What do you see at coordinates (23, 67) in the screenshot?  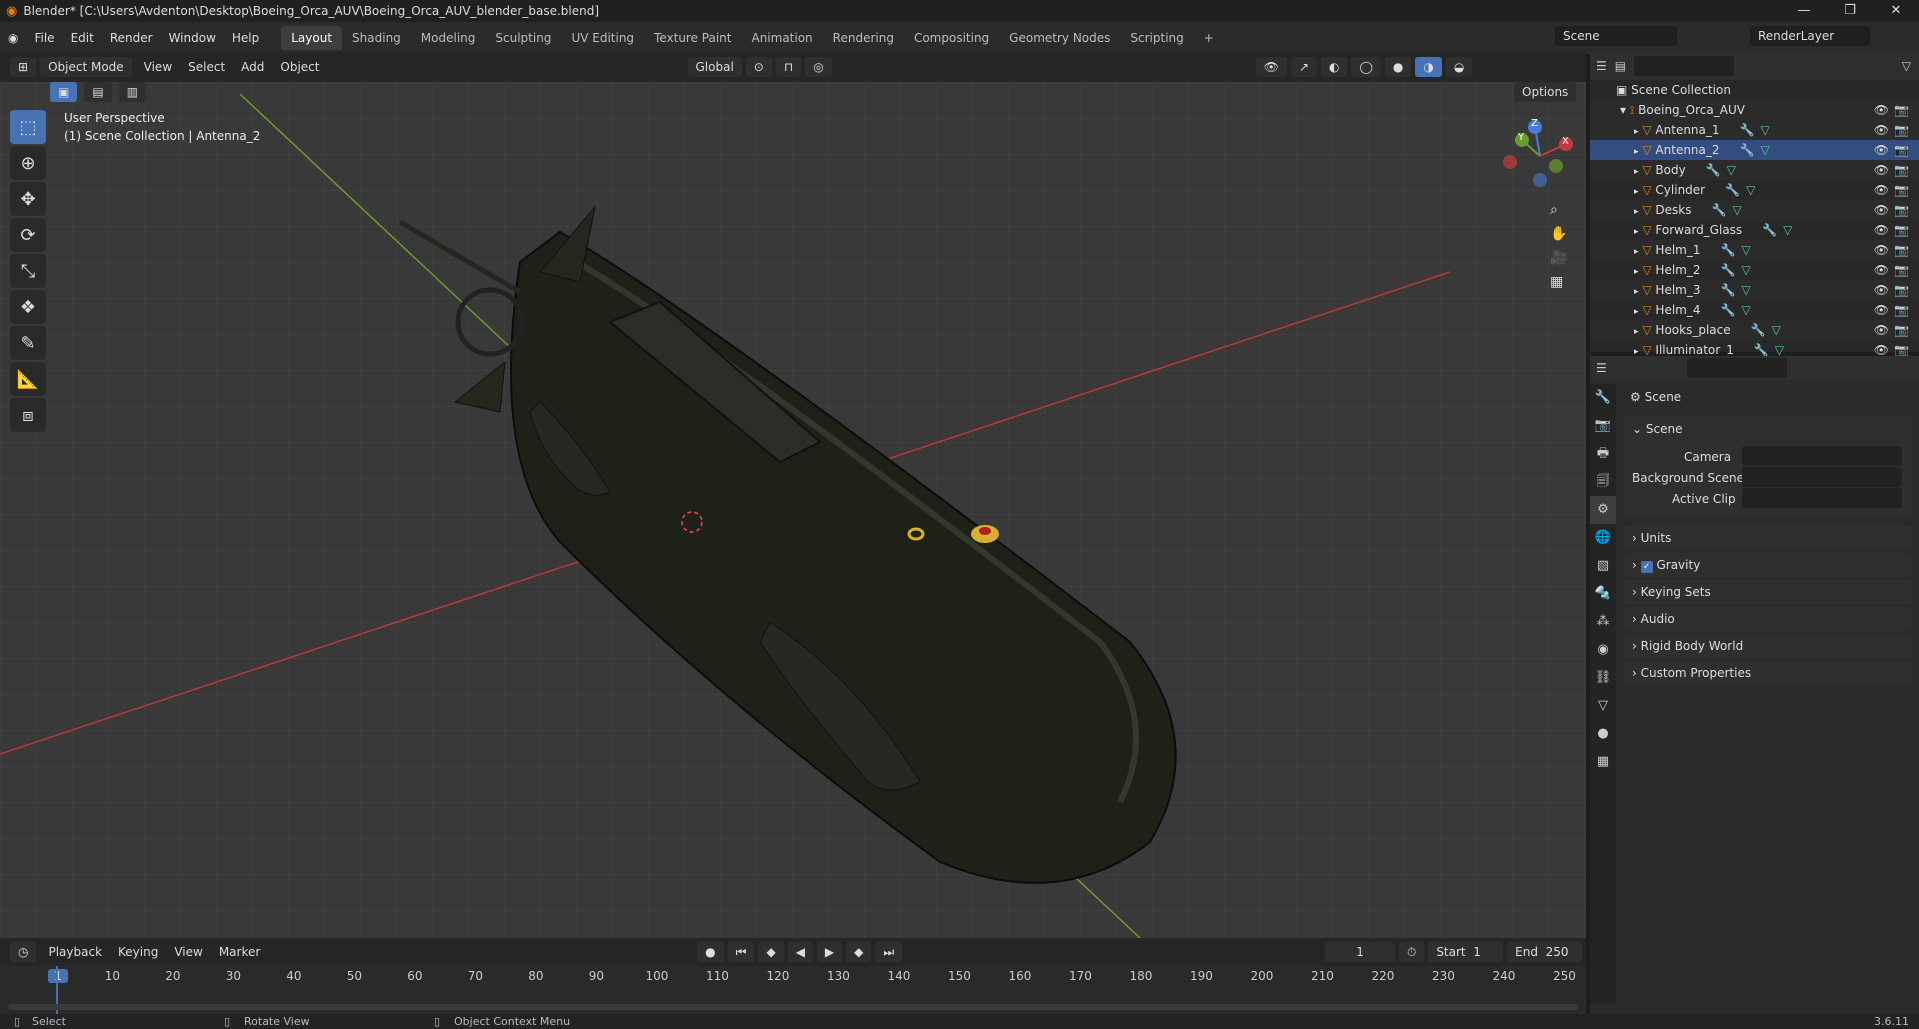 I see `editor-type-icon: ⊞` at bounding box center [23, 67].